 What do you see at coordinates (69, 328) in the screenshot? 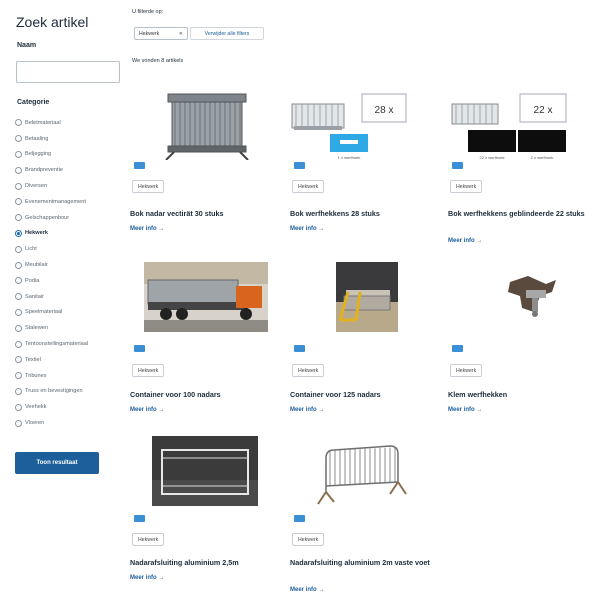
I see `category-option: Stalewen` at bounding box center [69, 328].